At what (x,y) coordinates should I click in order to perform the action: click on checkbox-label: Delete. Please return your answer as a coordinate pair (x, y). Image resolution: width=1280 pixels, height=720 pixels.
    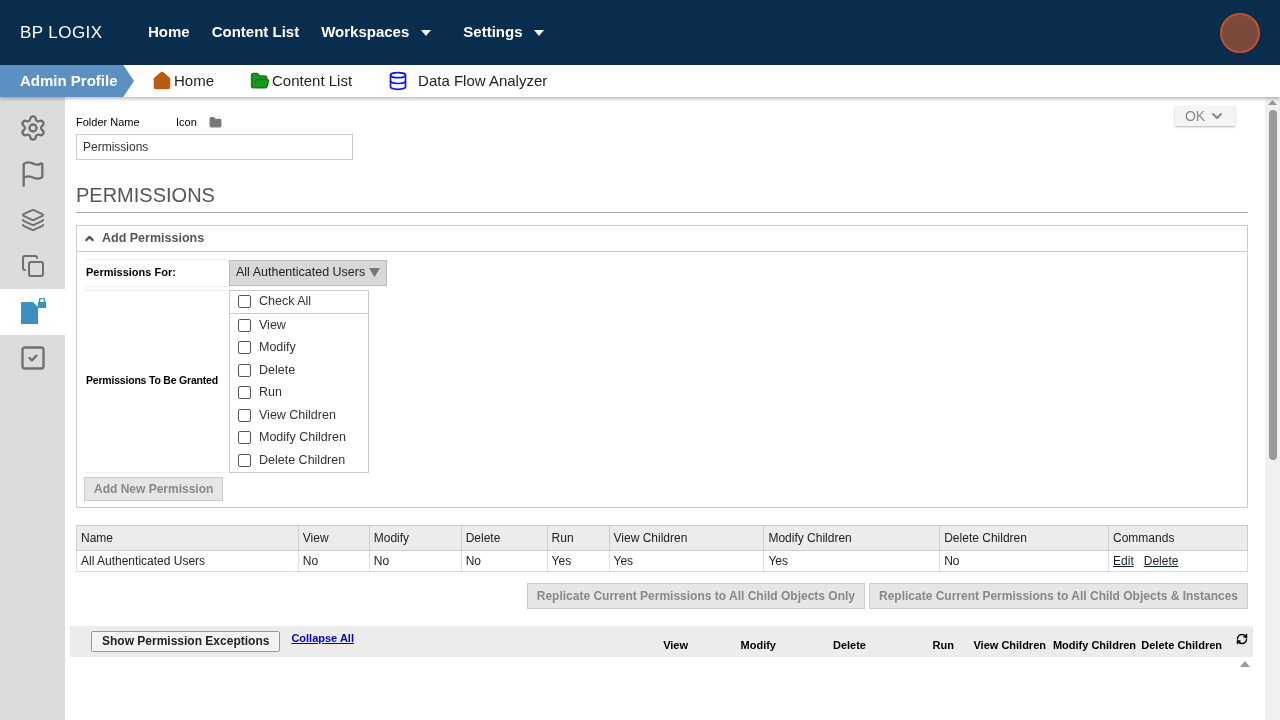
    Looking at the image, I should click on (277, 370).